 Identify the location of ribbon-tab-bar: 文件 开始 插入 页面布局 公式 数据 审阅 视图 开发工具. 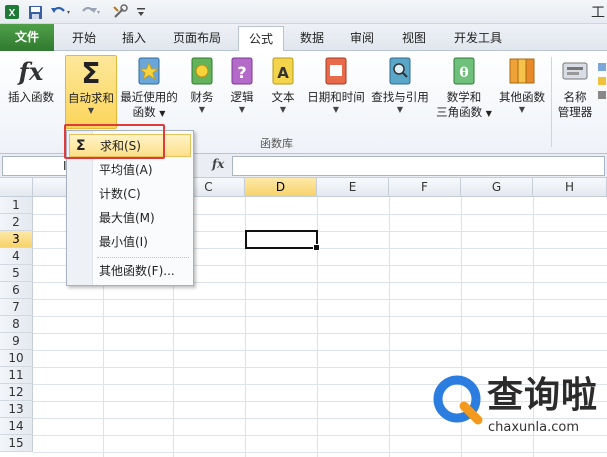
(303, 38).